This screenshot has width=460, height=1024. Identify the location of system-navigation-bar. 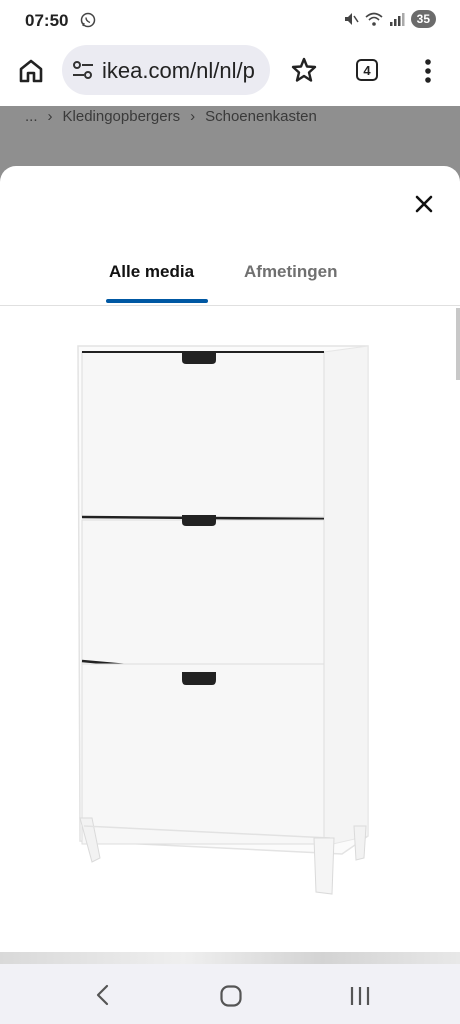
(230, 994).